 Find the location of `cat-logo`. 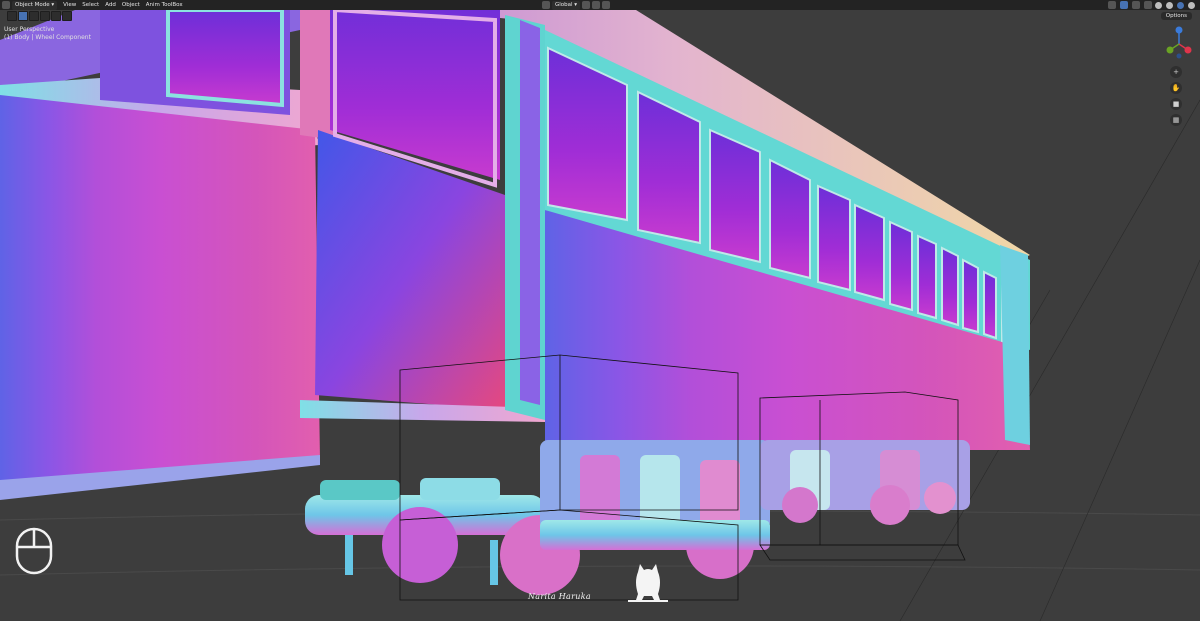

cat-logo is located at coordinates (648, 583).